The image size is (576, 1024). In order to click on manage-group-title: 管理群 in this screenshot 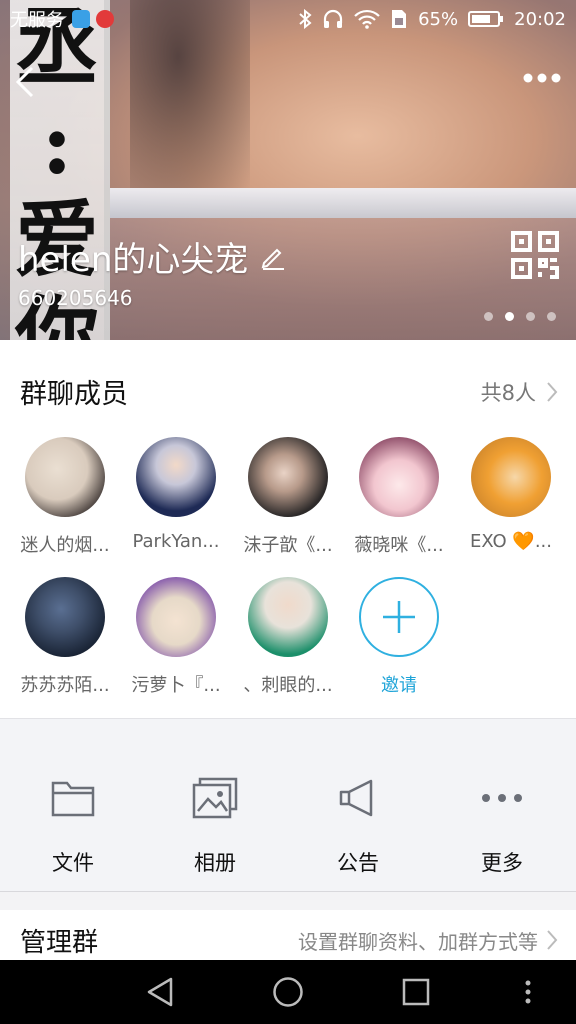, I will do `click(59, 942)`.